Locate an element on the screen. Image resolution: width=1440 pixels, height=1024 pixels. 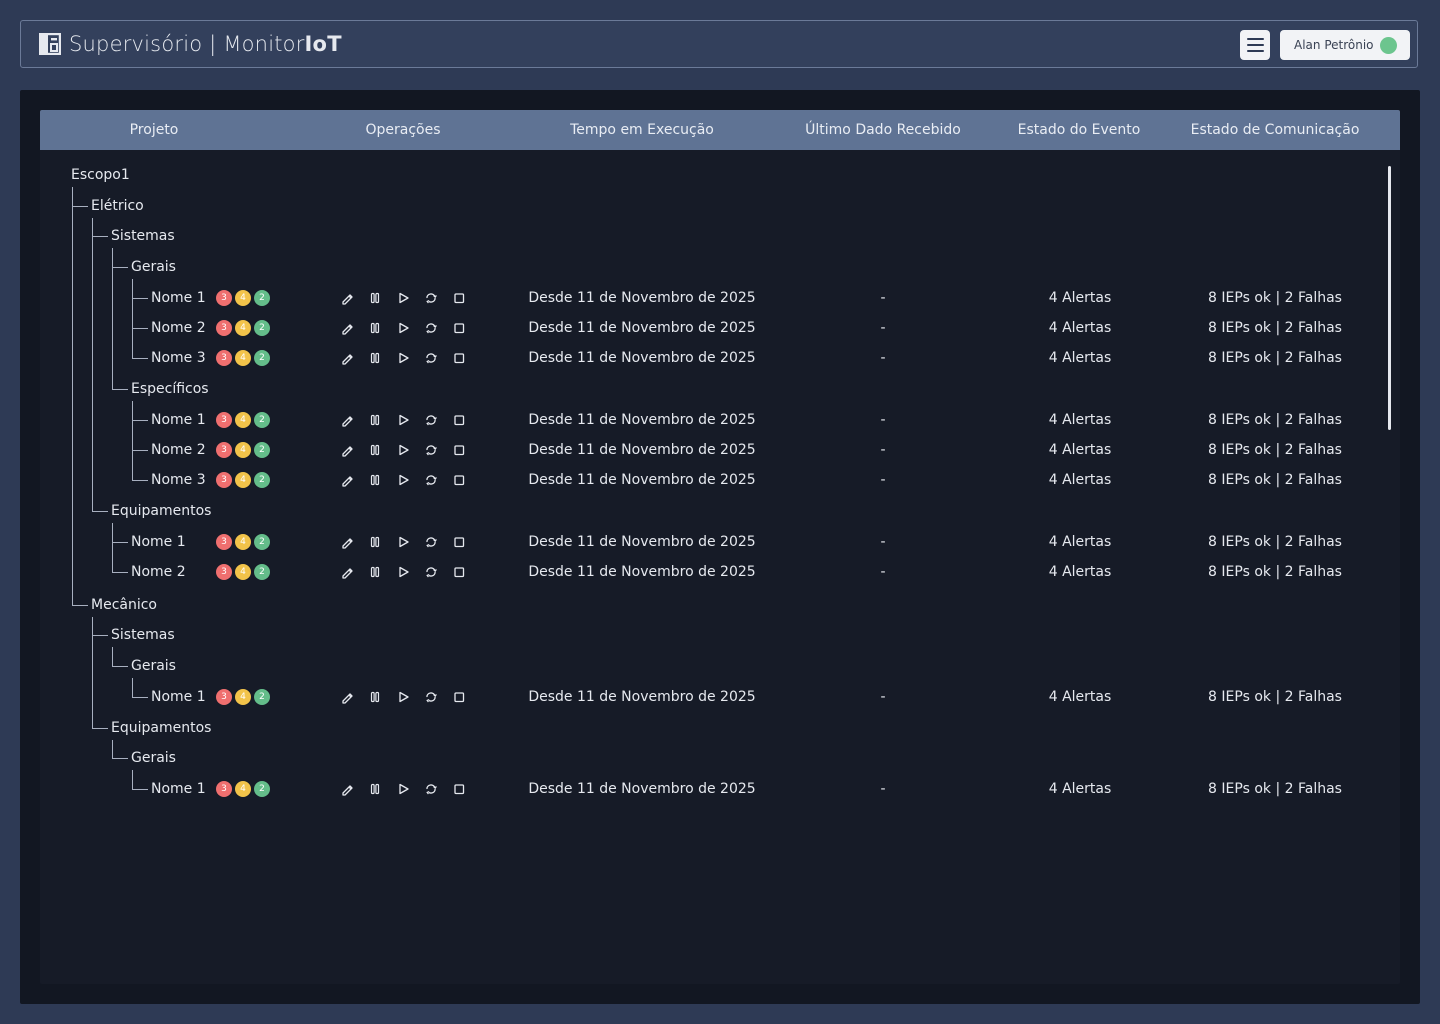
user-button: Alan Petrônio is located at coordinates (1345, 45).